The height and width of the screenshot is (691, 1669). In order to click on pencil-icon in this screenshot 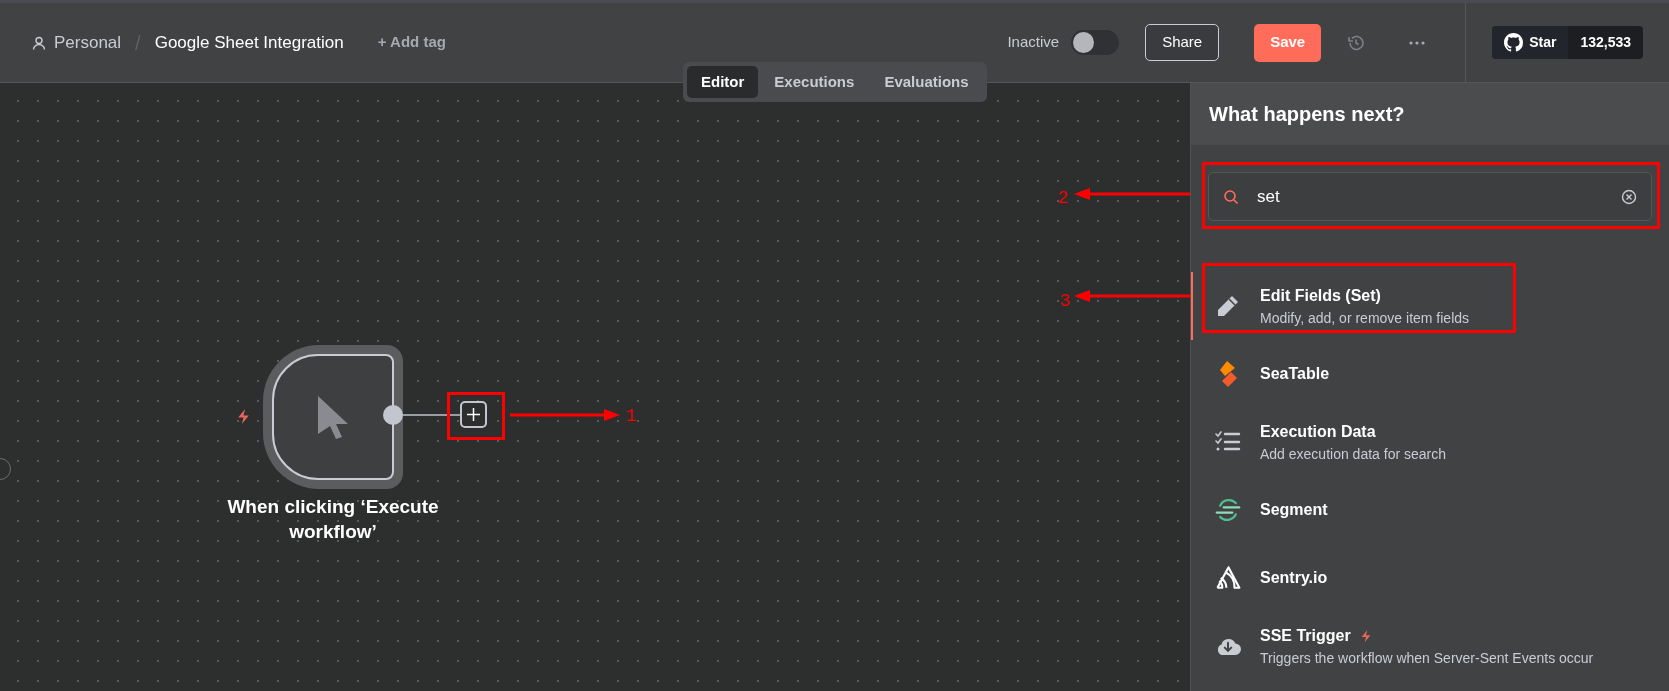, I will do `click(1228, 306)`.